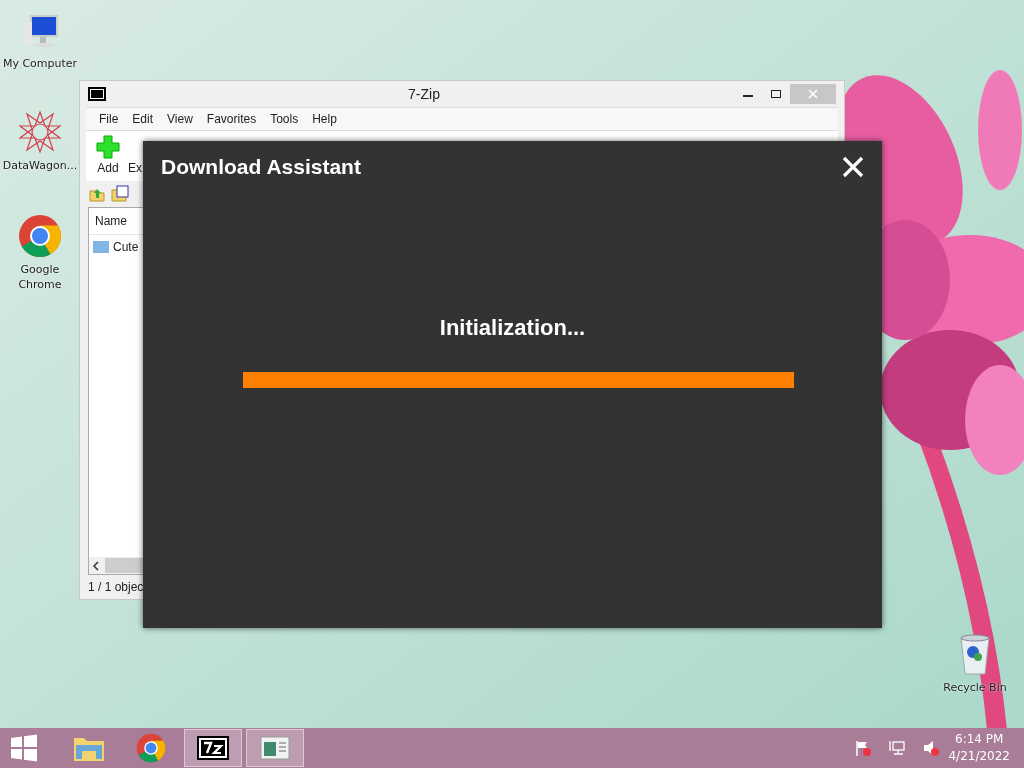  I want to click on speaker-muted-icon, so click(931, 748).